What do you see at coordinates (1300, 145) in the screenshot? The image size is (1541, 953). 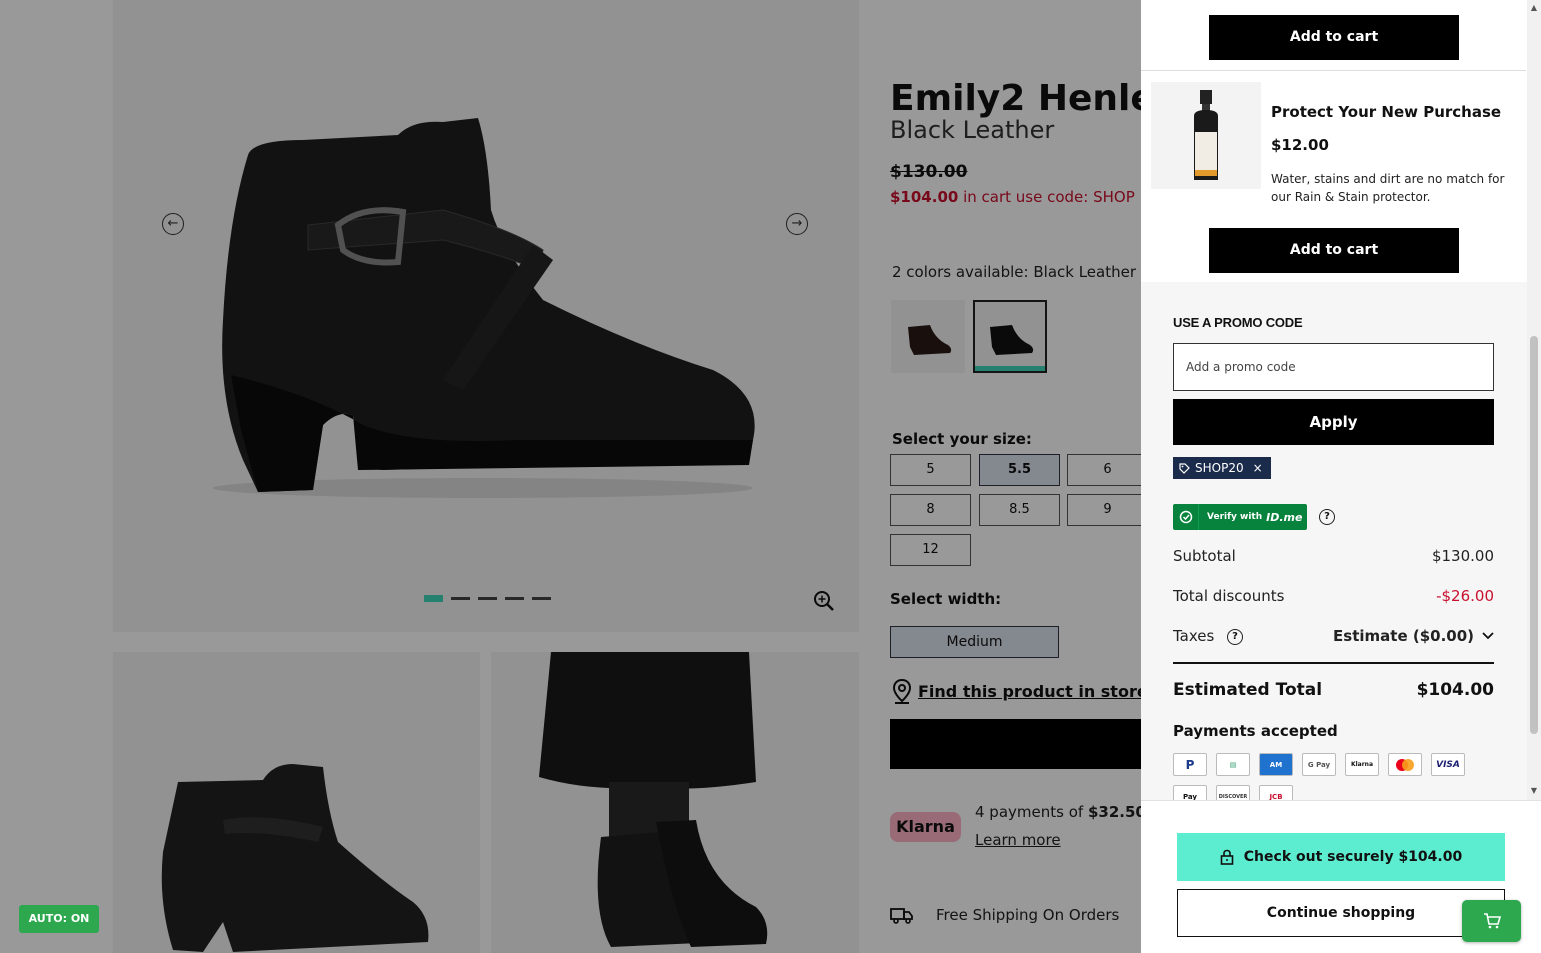 I see `upsell-price: $12.00` at bounding box center [1300, 145].